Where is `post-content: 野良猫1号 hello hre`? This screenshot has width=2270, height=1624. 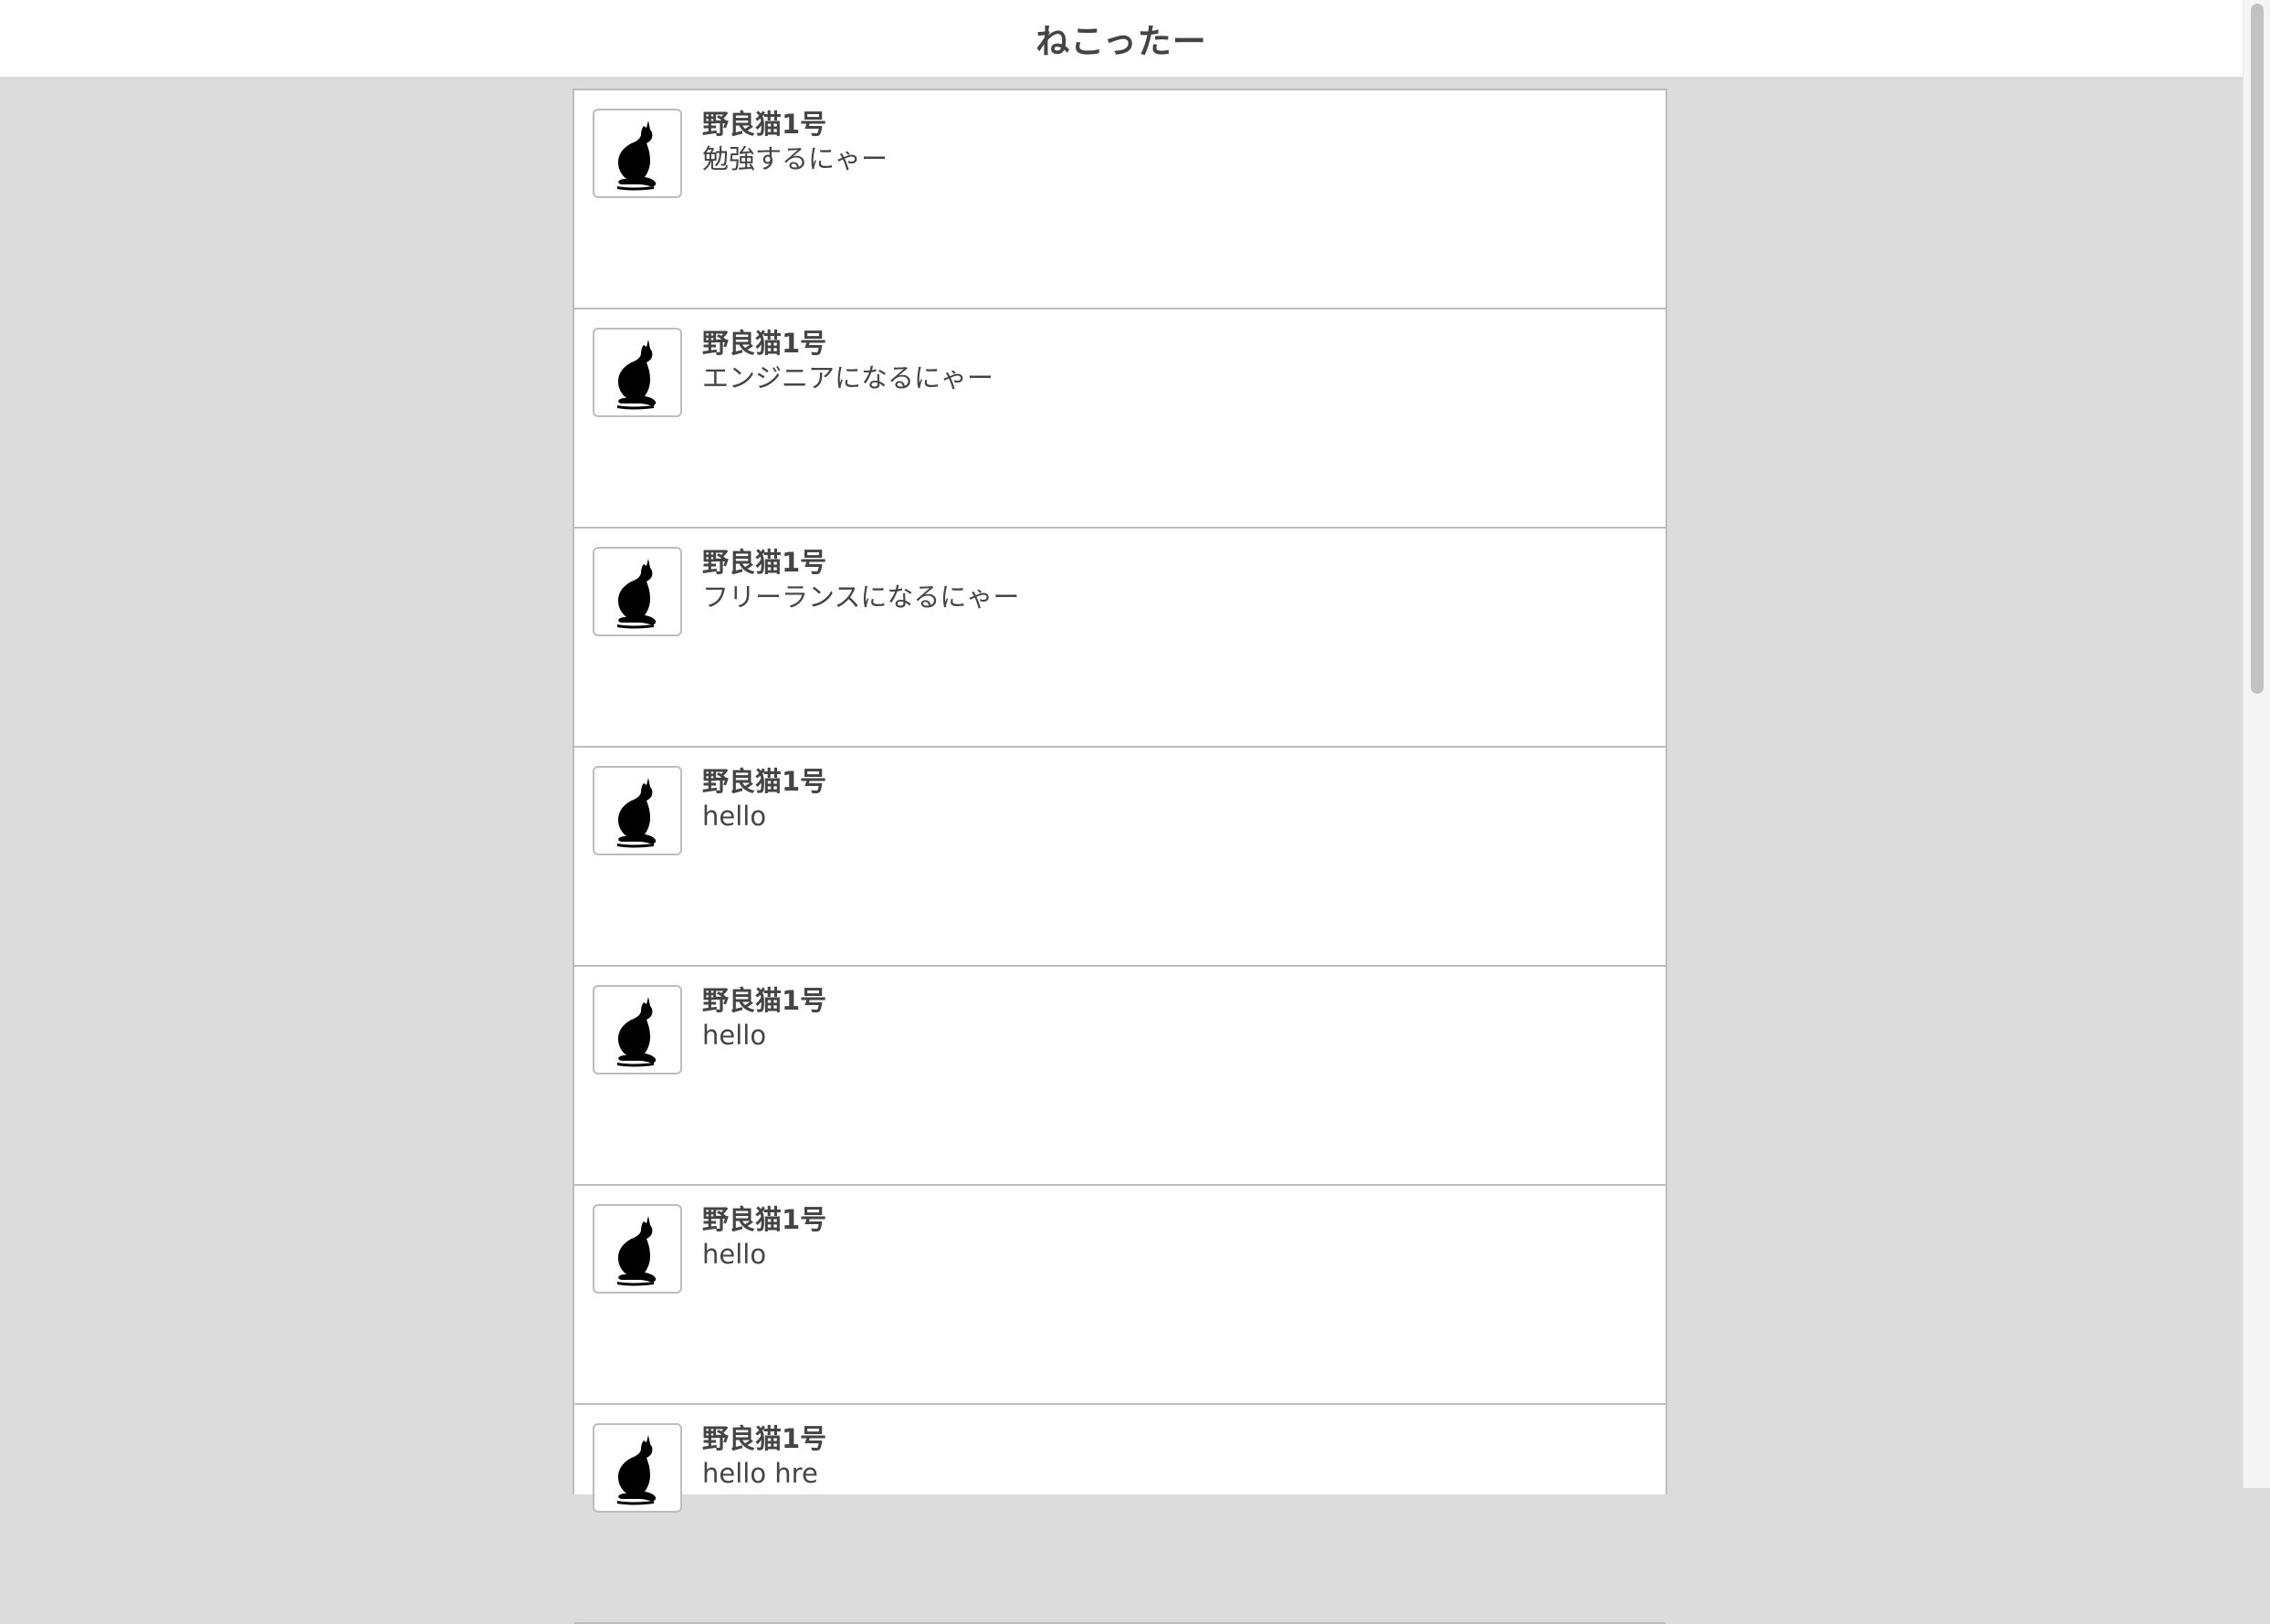
post-content: 野良猫1号 hello hre is located at coordinates (764, 1456).